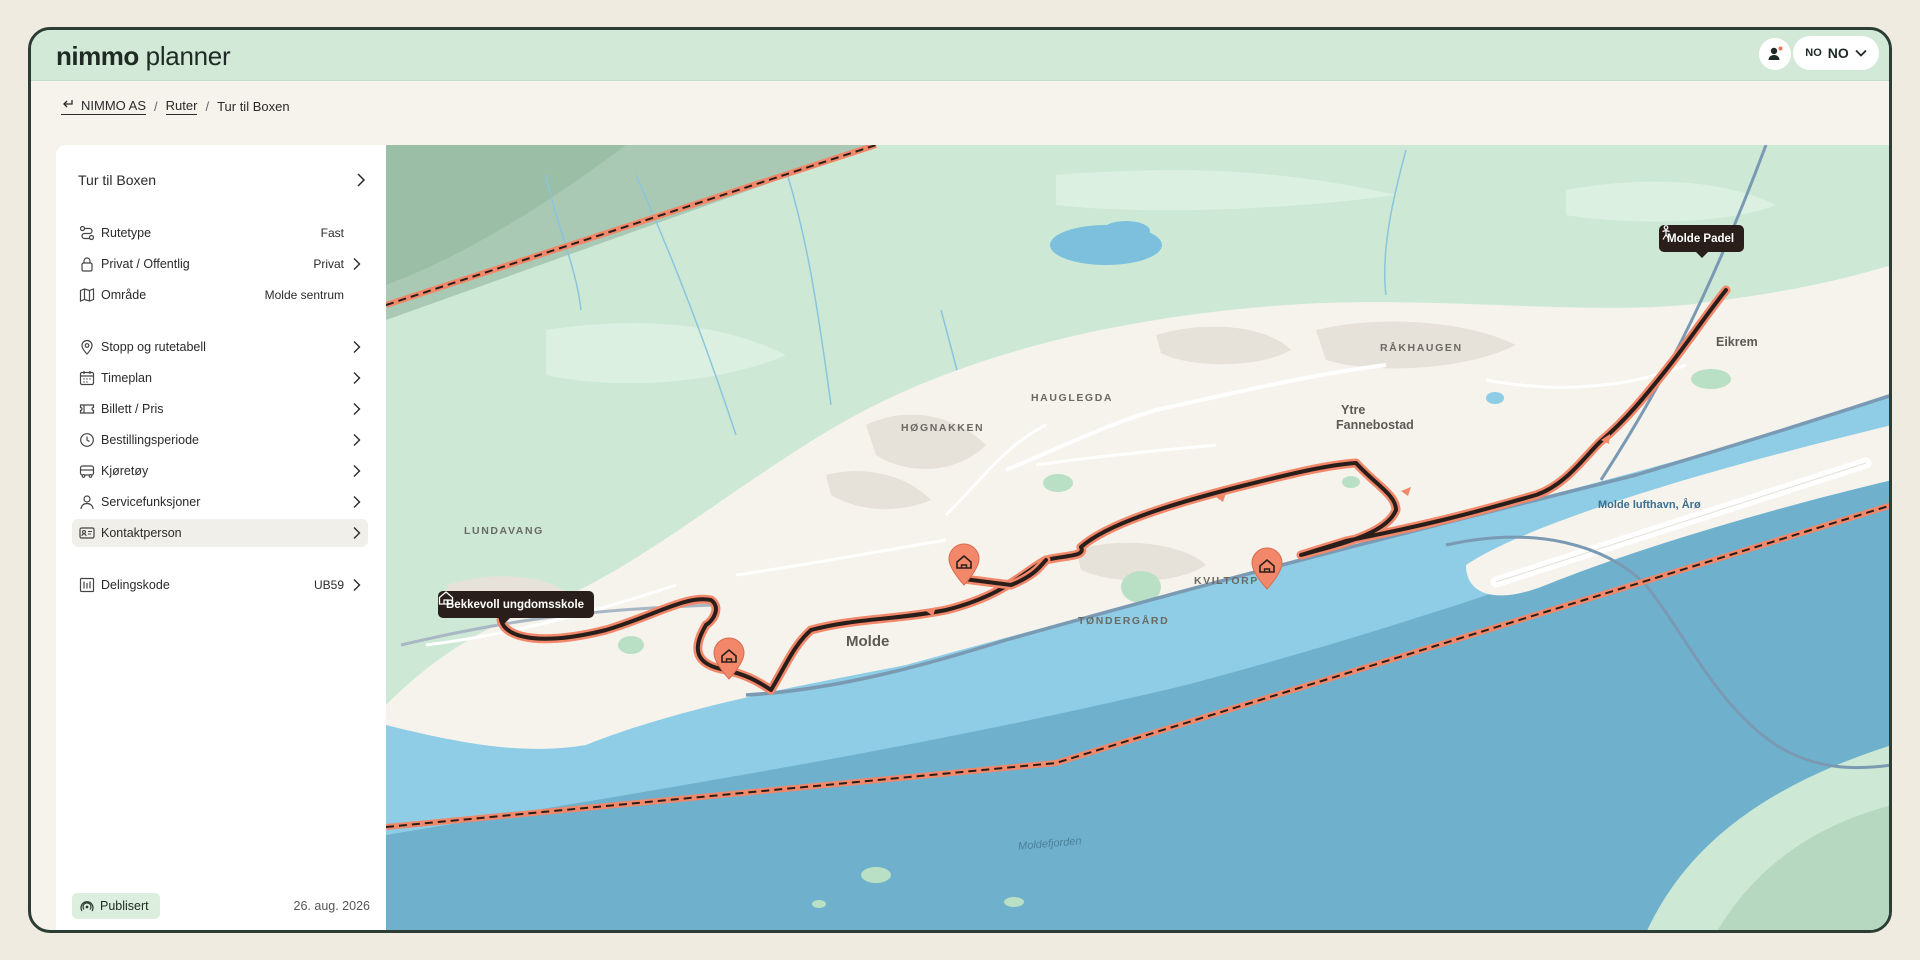  Describe the element at coordinates (104, 106) in the screenshot. I see `breadcrumb-link-organization: NIMMO AS` at that location.